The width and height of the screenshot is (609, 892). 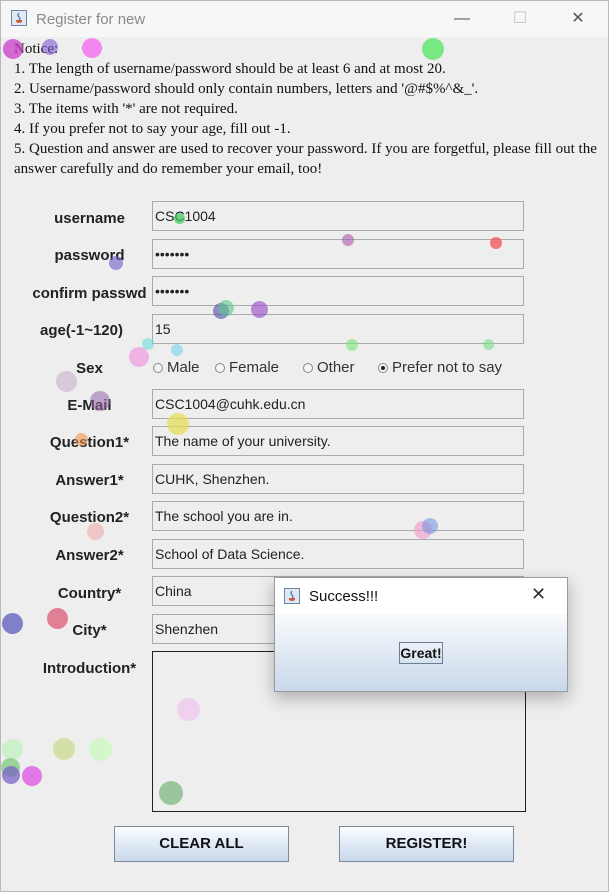 I want to click on dialog-close-button: ✕, so click(x=538, y=594).